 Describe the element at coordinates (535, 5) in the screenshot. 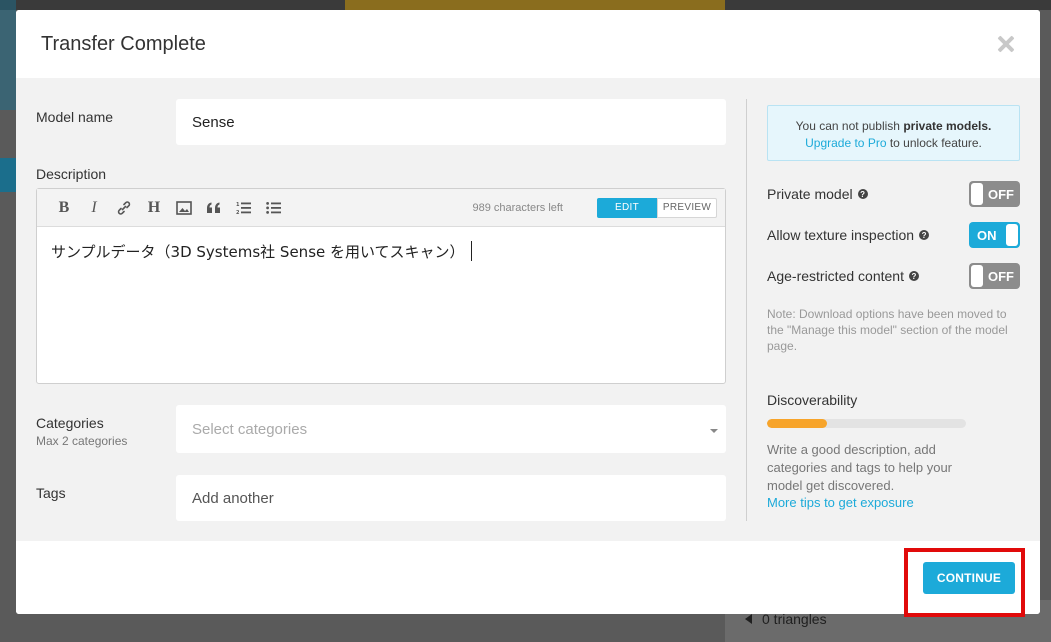

I see `background-banner` at that location.